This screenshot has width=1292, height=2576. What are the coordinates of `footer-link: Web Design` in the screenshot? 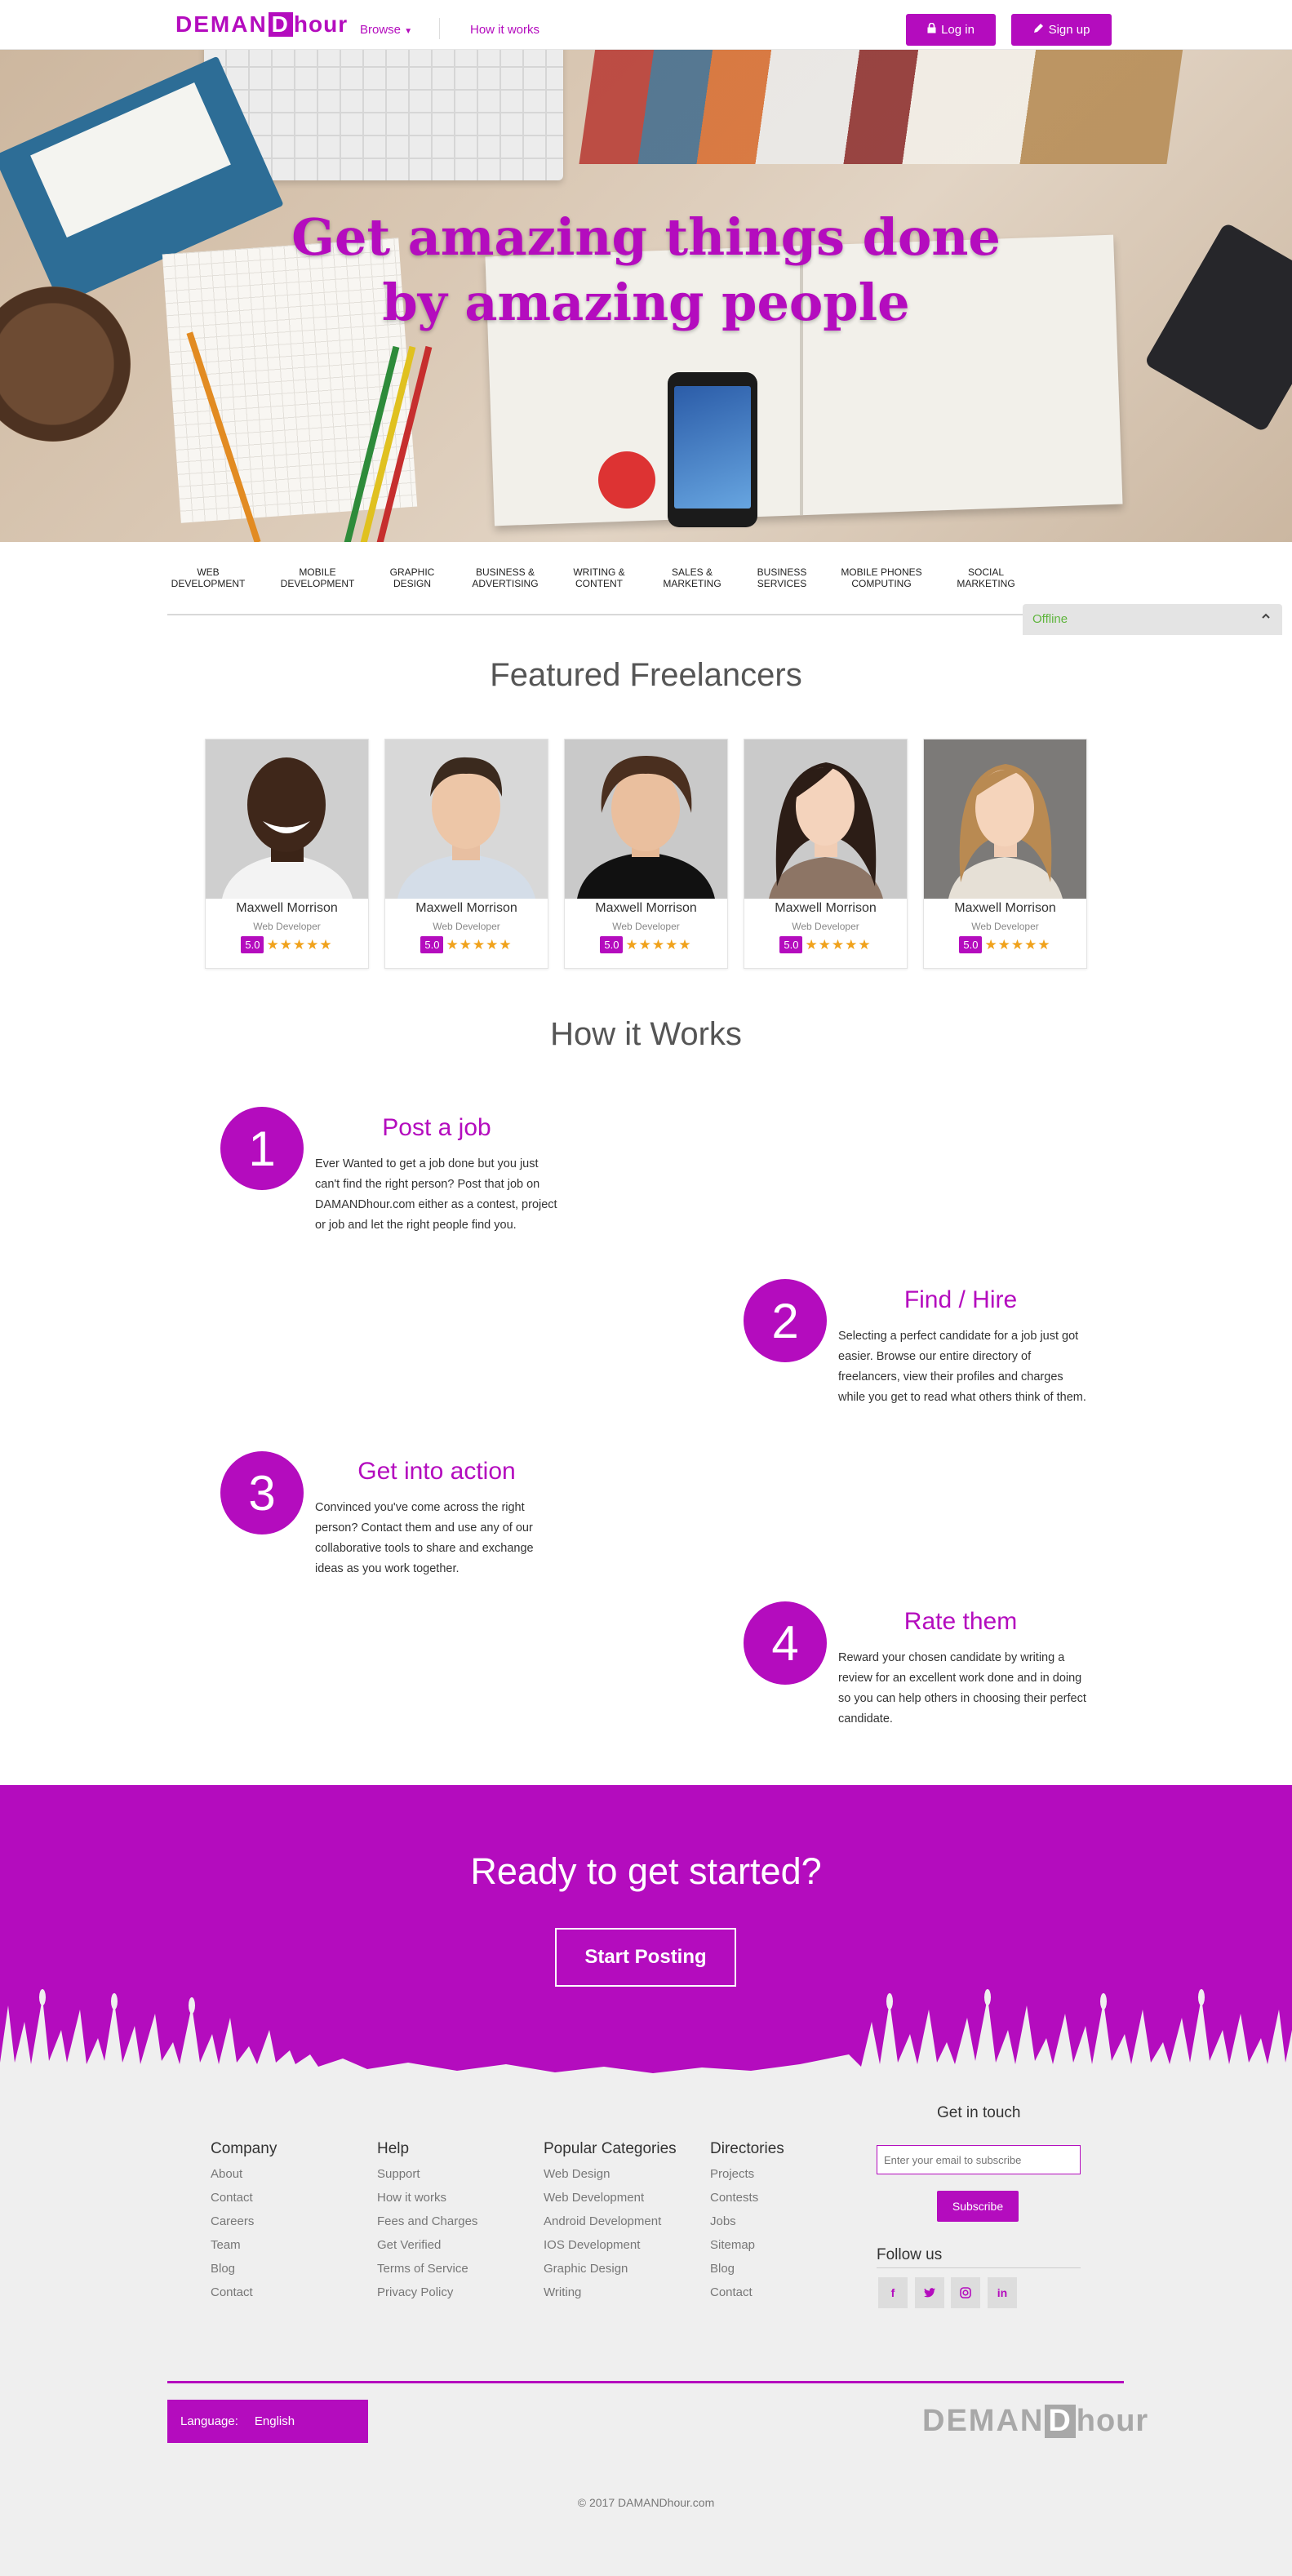 It's located at (577, 2174).